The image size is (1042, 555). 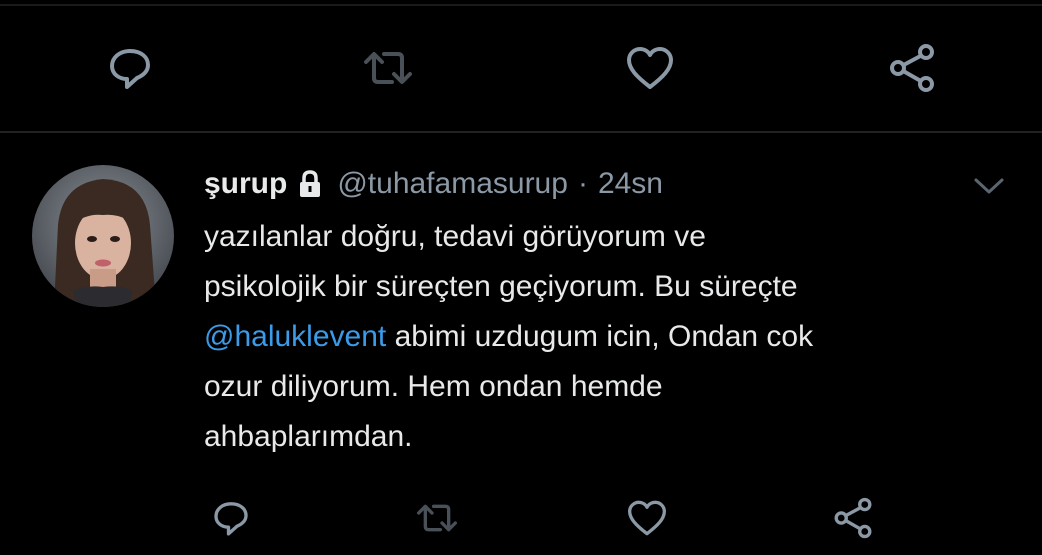 What do you see at coordinates (600, 336) in the screenshot?
I see `tweet-text-segment: abimi uzdugum icin, Ondan cok` at bounding box center [600, 336].